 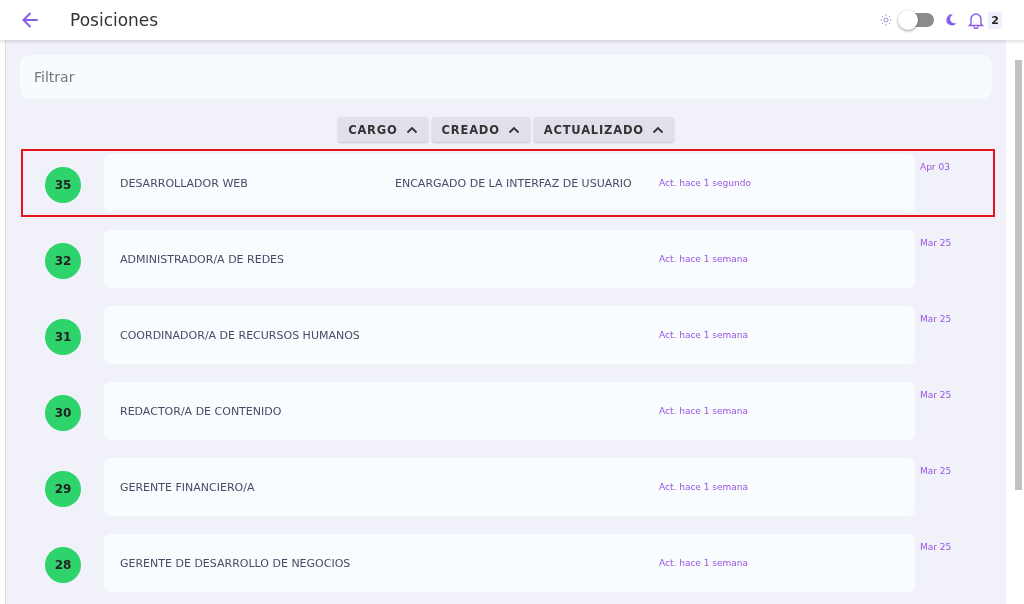 I want to click on number-badge: 35, so click(x=63, y=185).